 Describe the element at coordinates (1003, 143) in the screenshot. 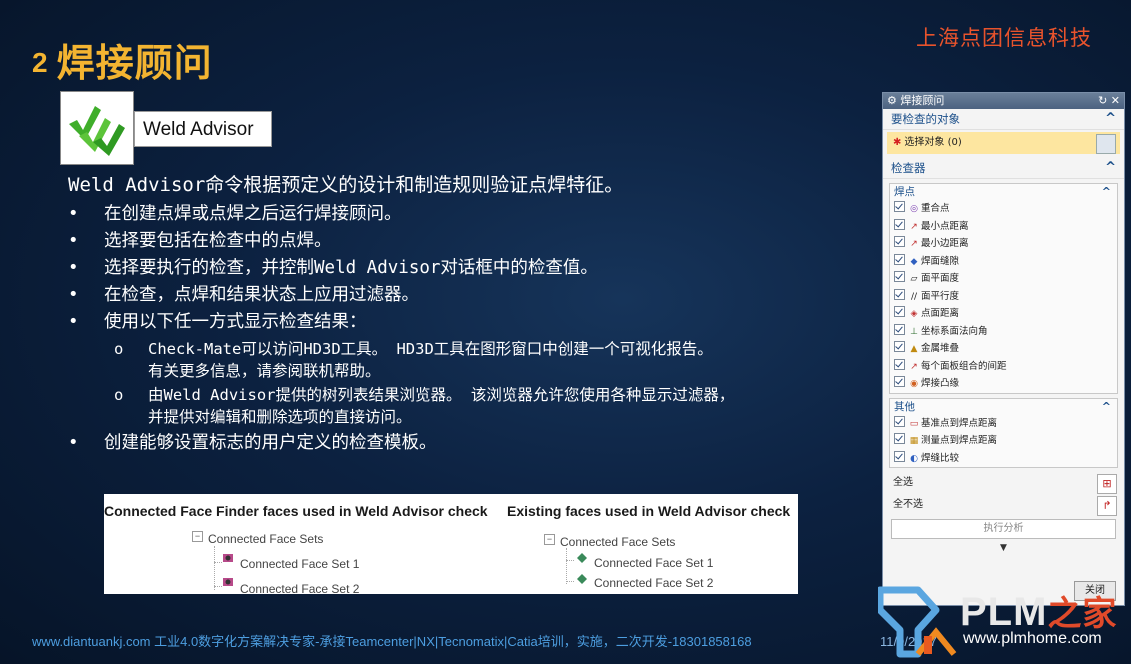

I see `select-object-row: ✱ 选择对象 (0)` at that location.